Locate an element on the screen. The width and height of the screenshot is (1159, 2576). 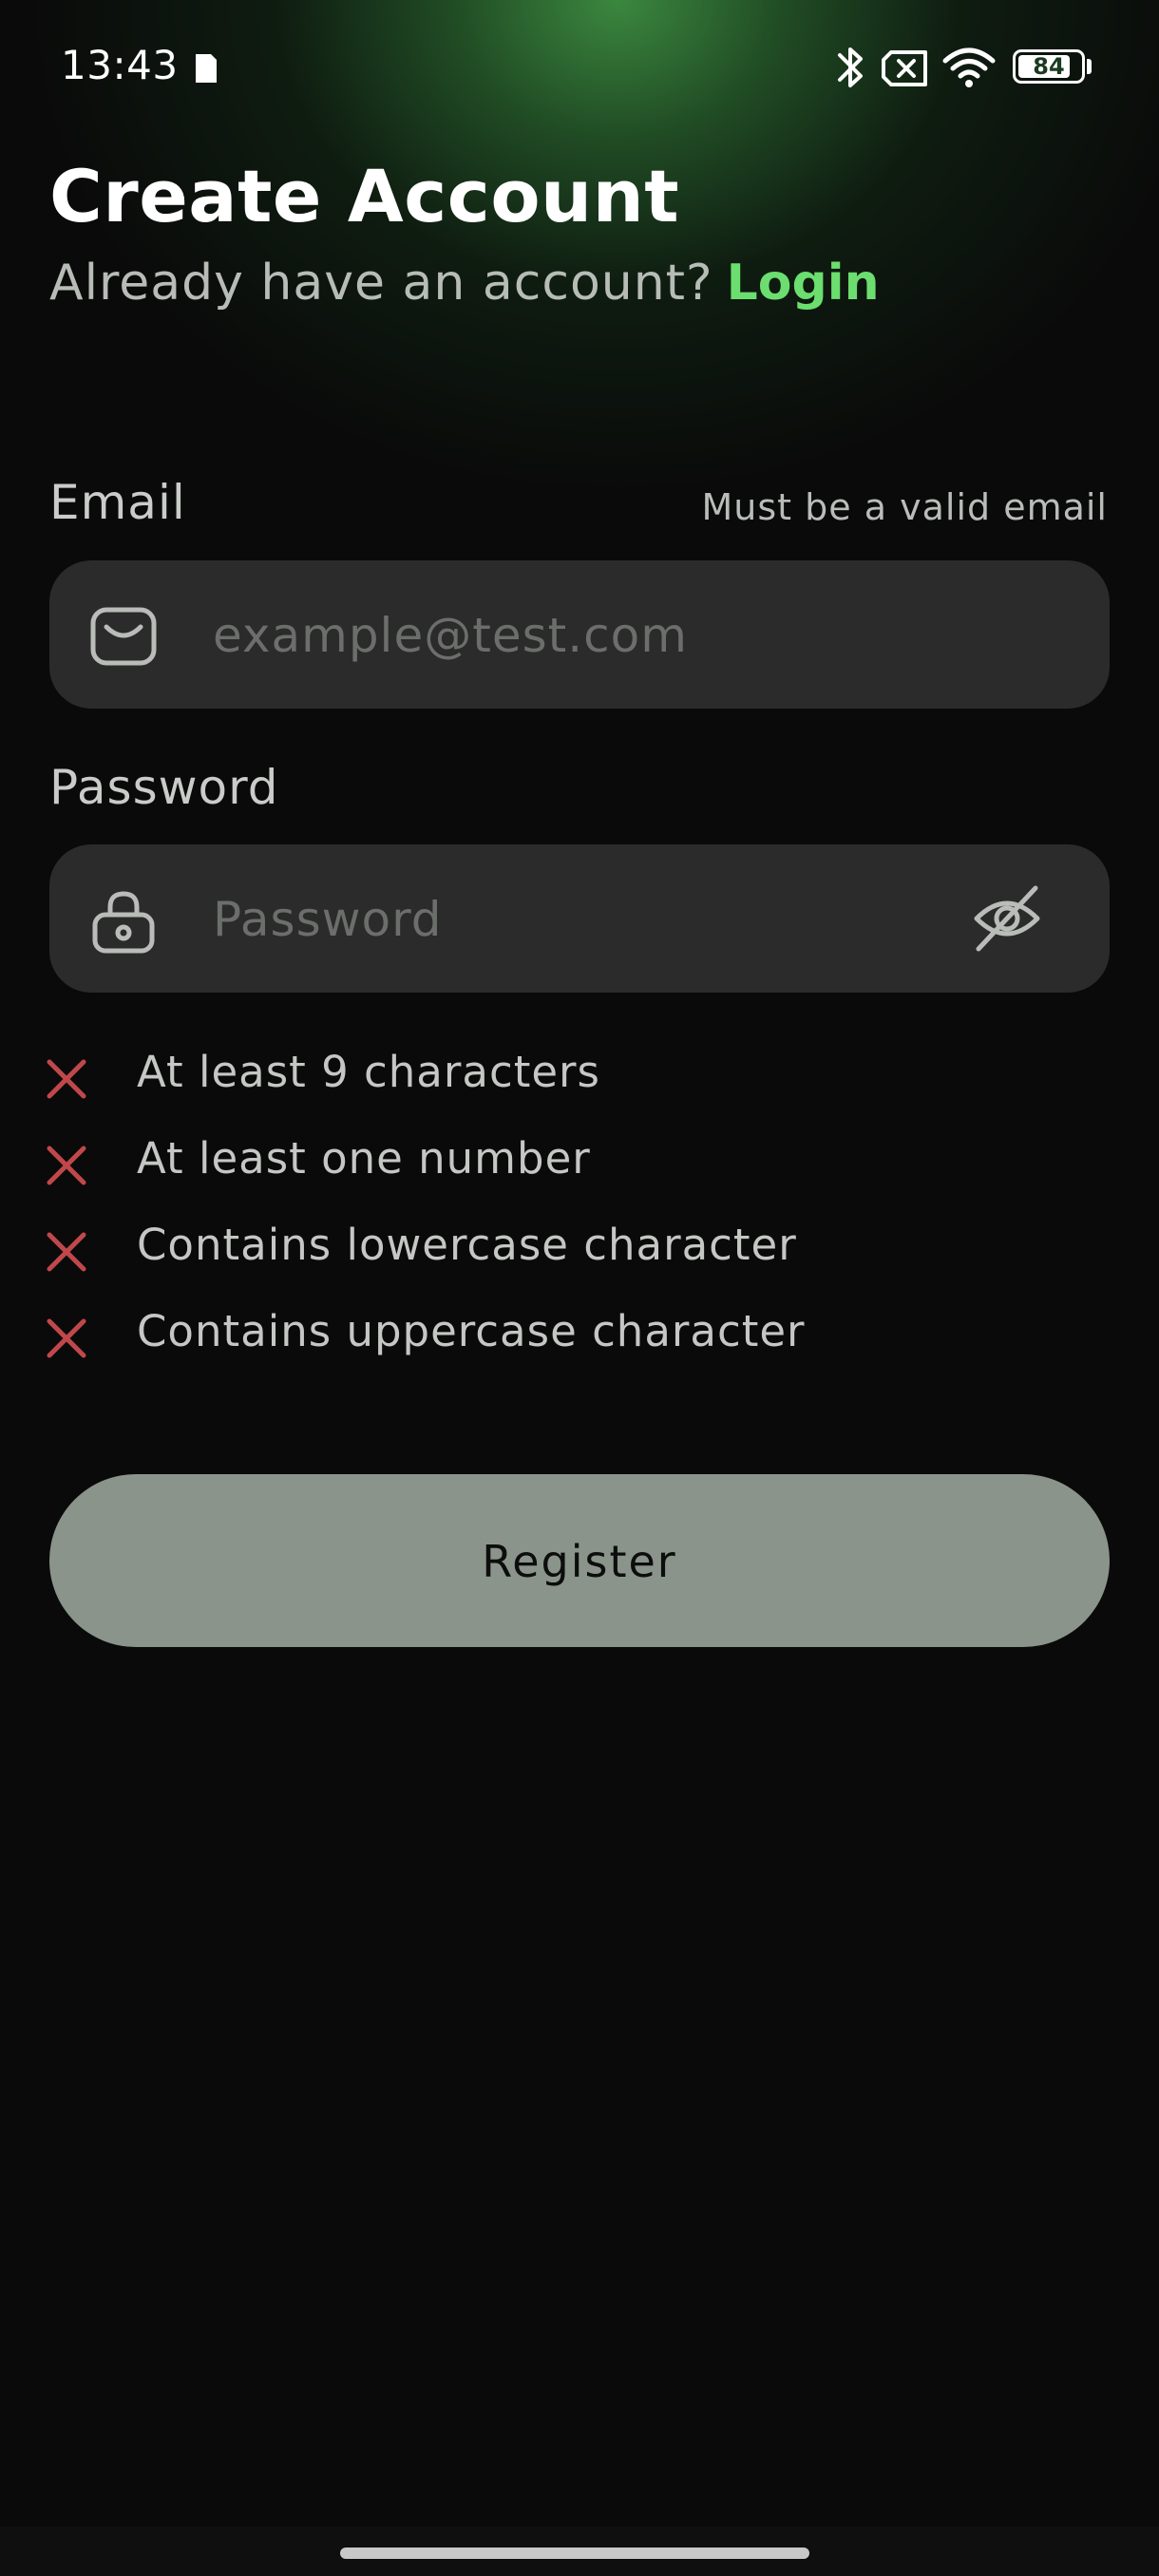
requirement-item: Contains uppercase character is located at coordinates (566, 1347).